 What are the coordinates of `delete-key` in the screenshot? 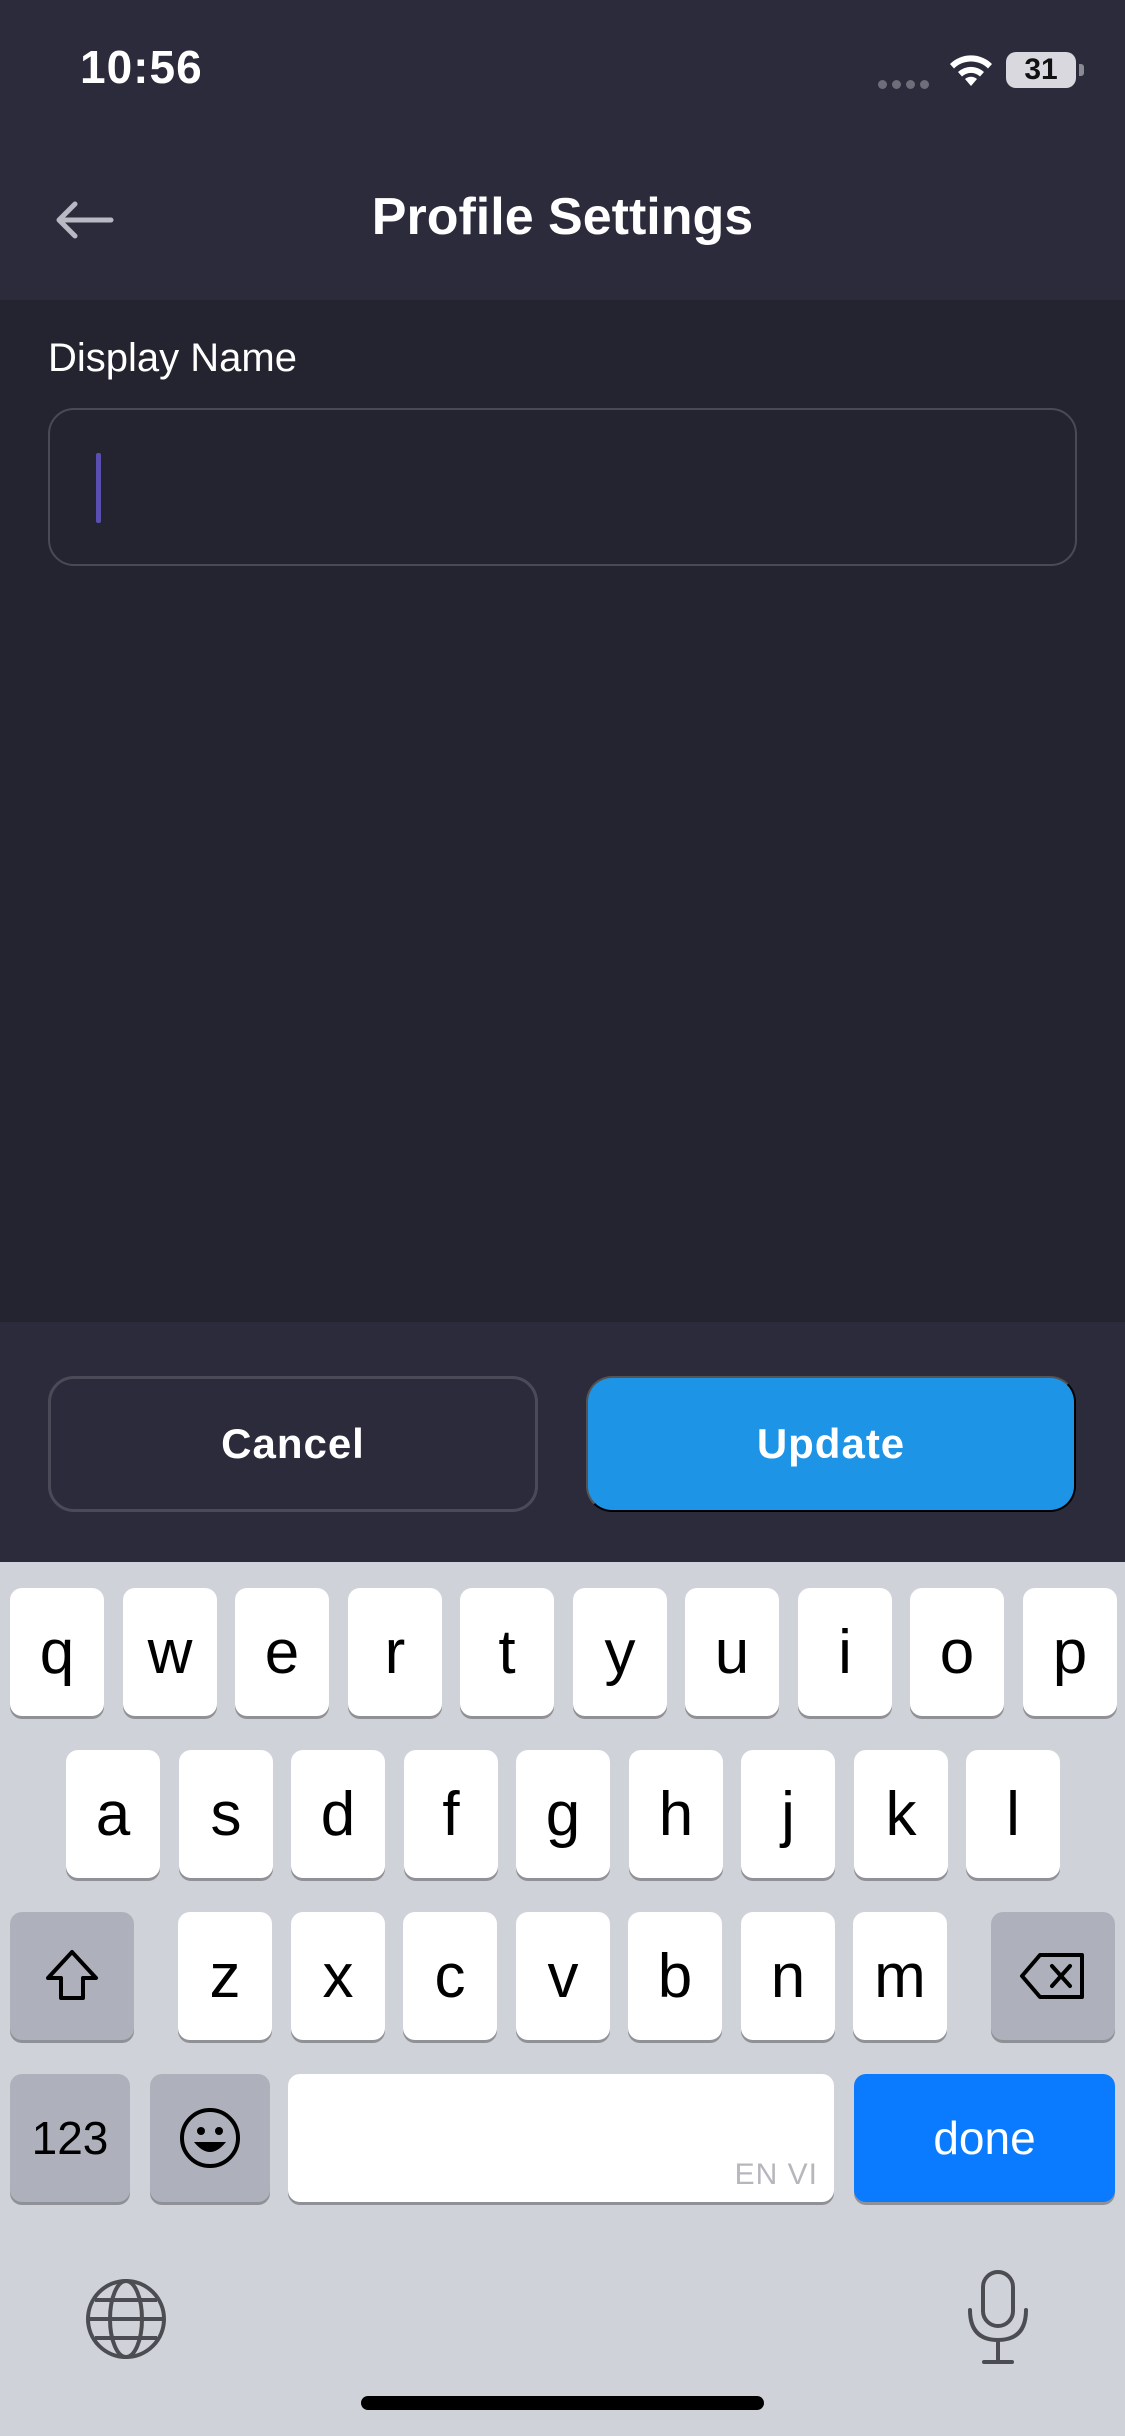 It's located at (1053, 1976).